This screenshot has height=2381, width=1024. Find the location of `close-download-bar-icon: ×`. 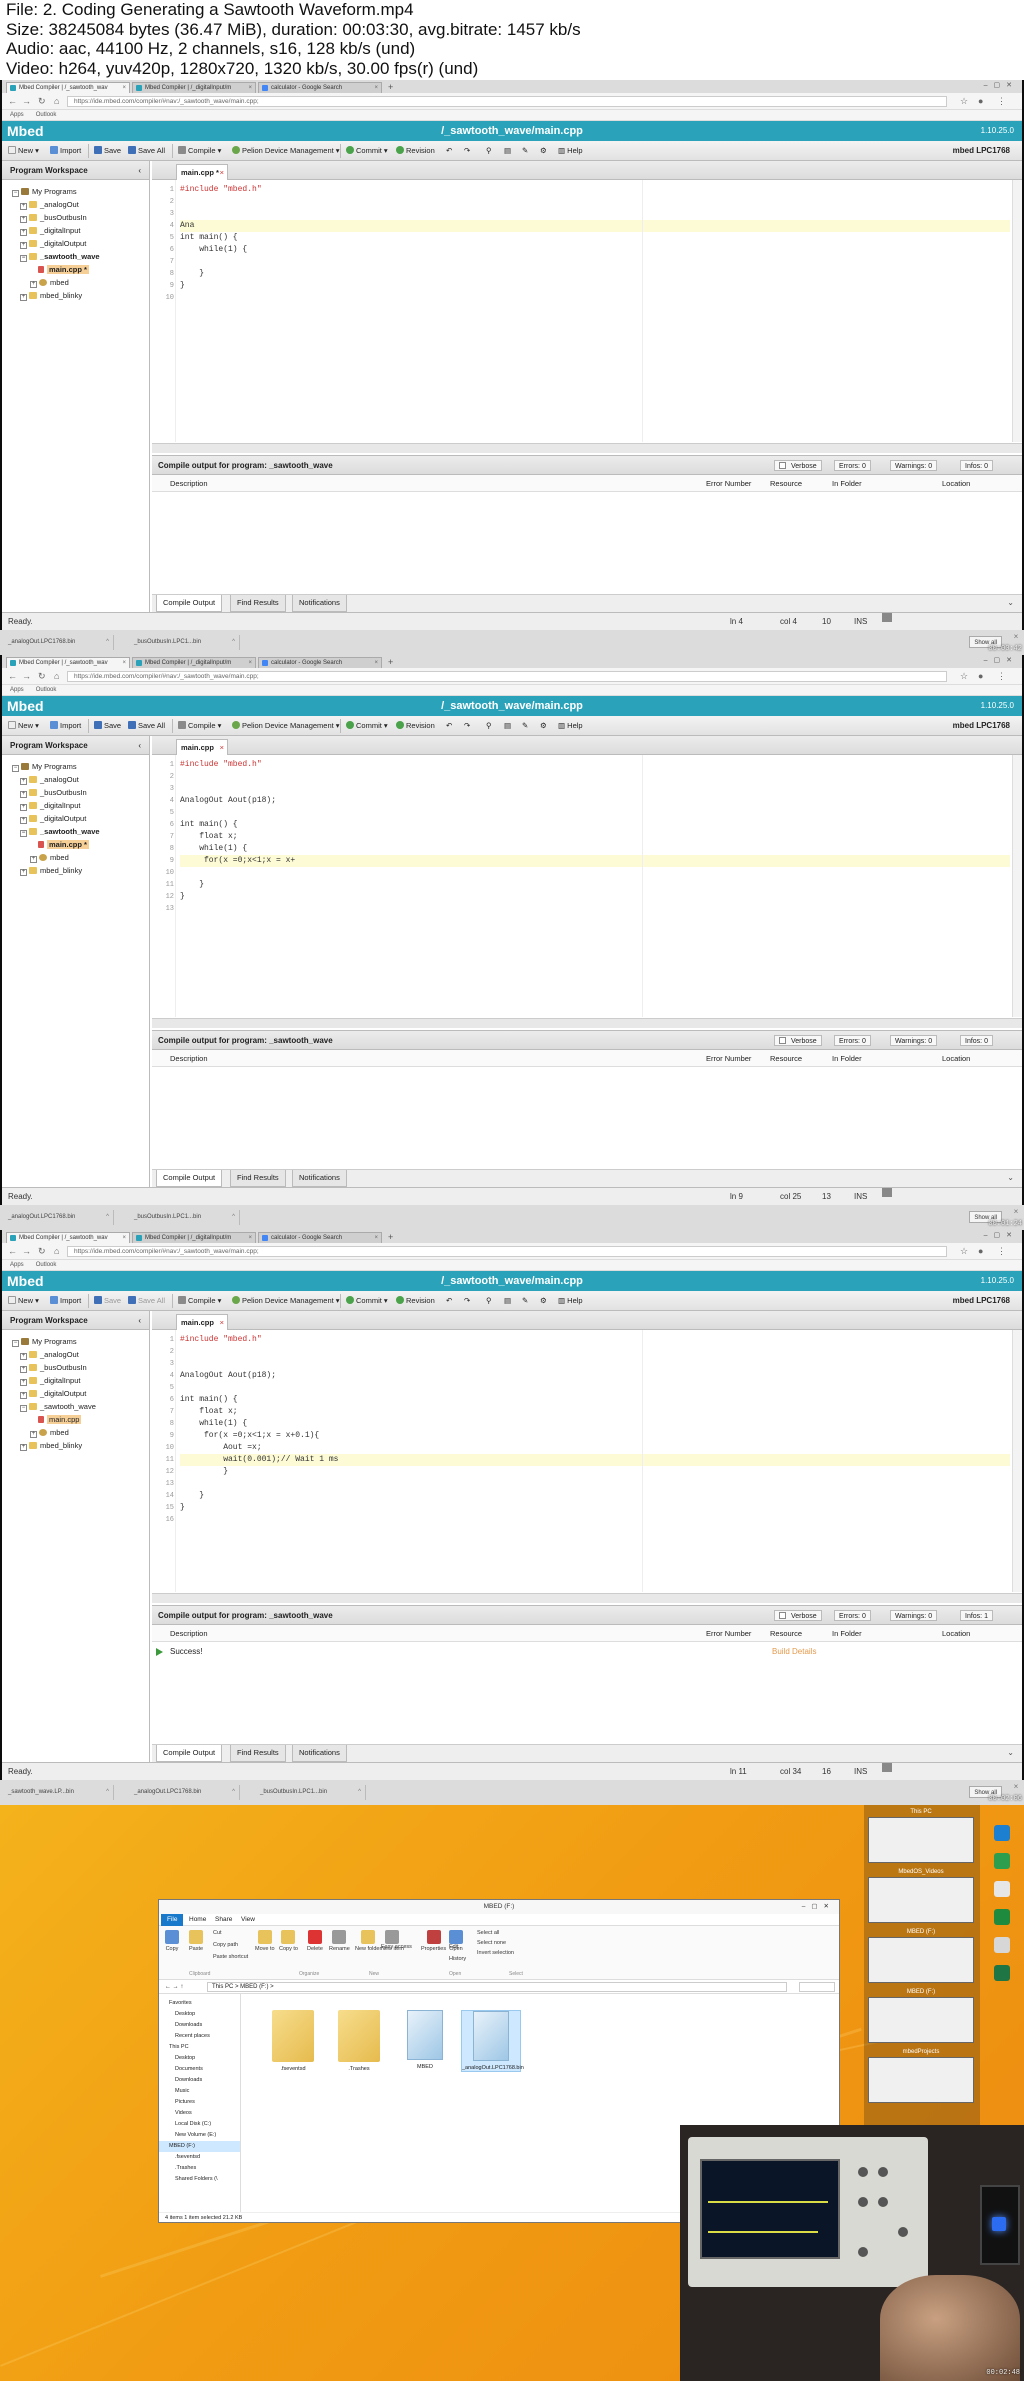

close-download-bar-icon: × is located at coordinates (1016, 1212).